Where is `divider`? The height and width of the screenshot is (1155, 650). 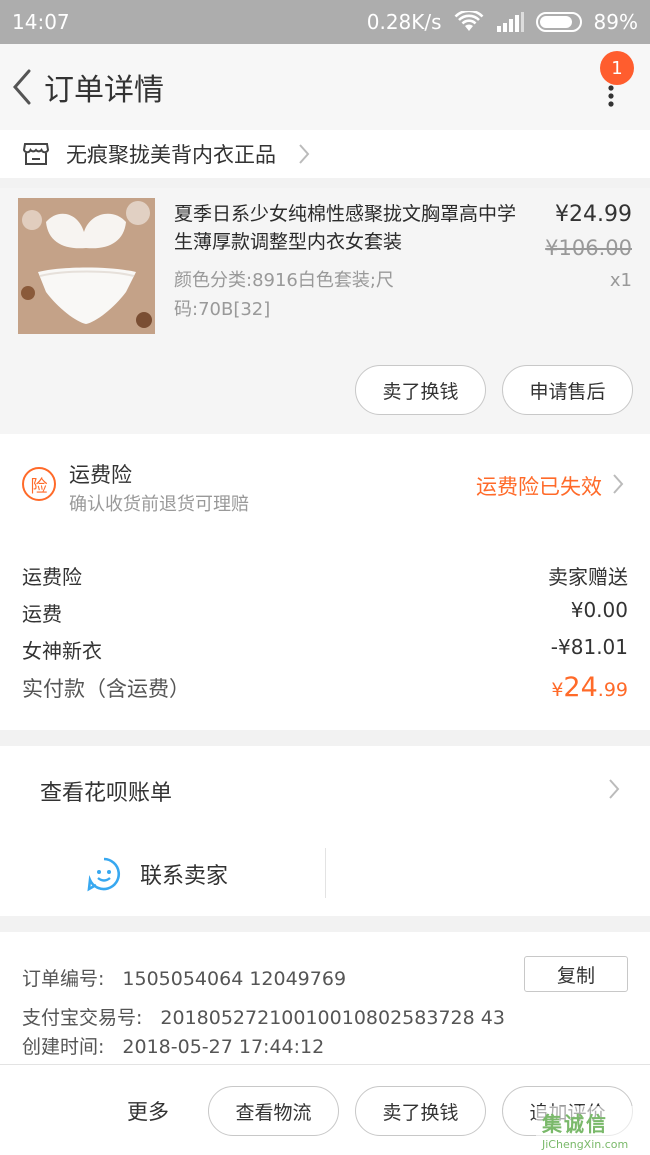
divider is located at coordinates (325, 873).